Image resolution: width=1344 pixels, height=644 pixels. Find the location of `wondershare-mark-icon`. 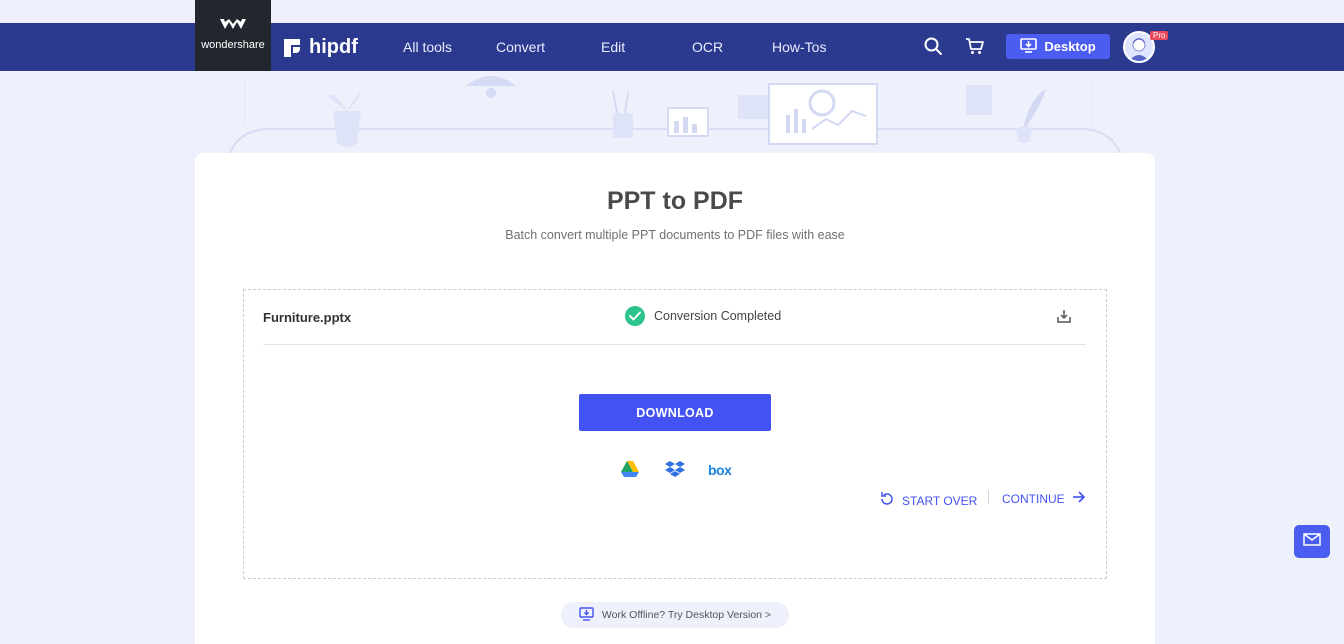

wondershare-mark-icon is located at coordinates (233, 26).